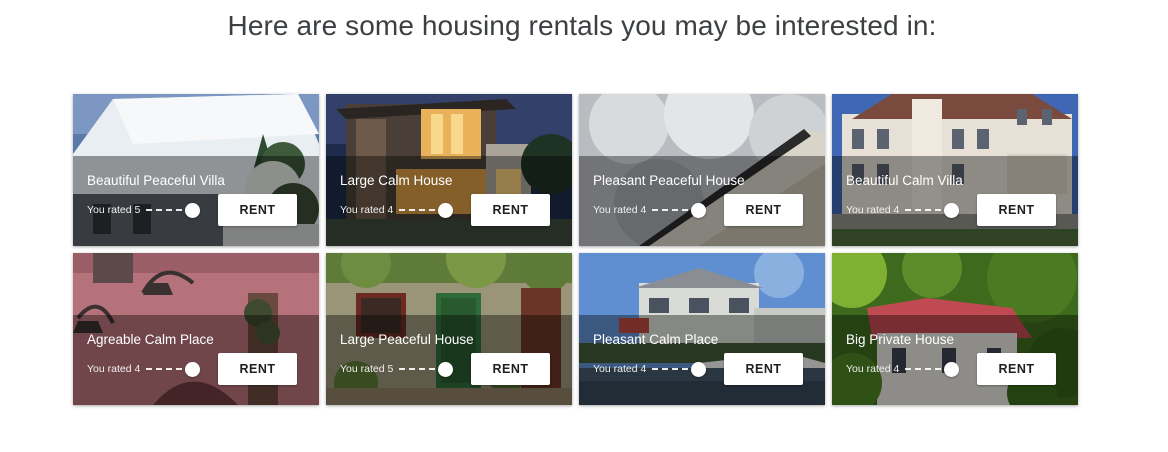  Describe the element at coordinates (656, 339) in the screenshot. I see `rental-title: Pleasant Calm Place` at that location.